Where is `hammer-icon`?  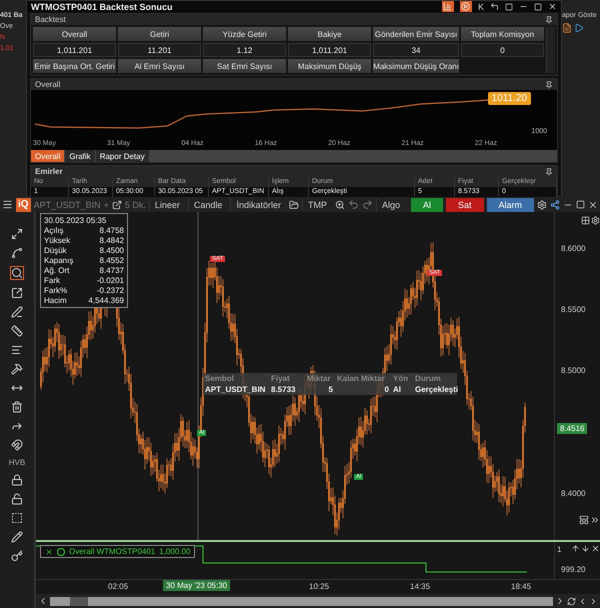
hammer-icon is located at coordinates (17, 369).